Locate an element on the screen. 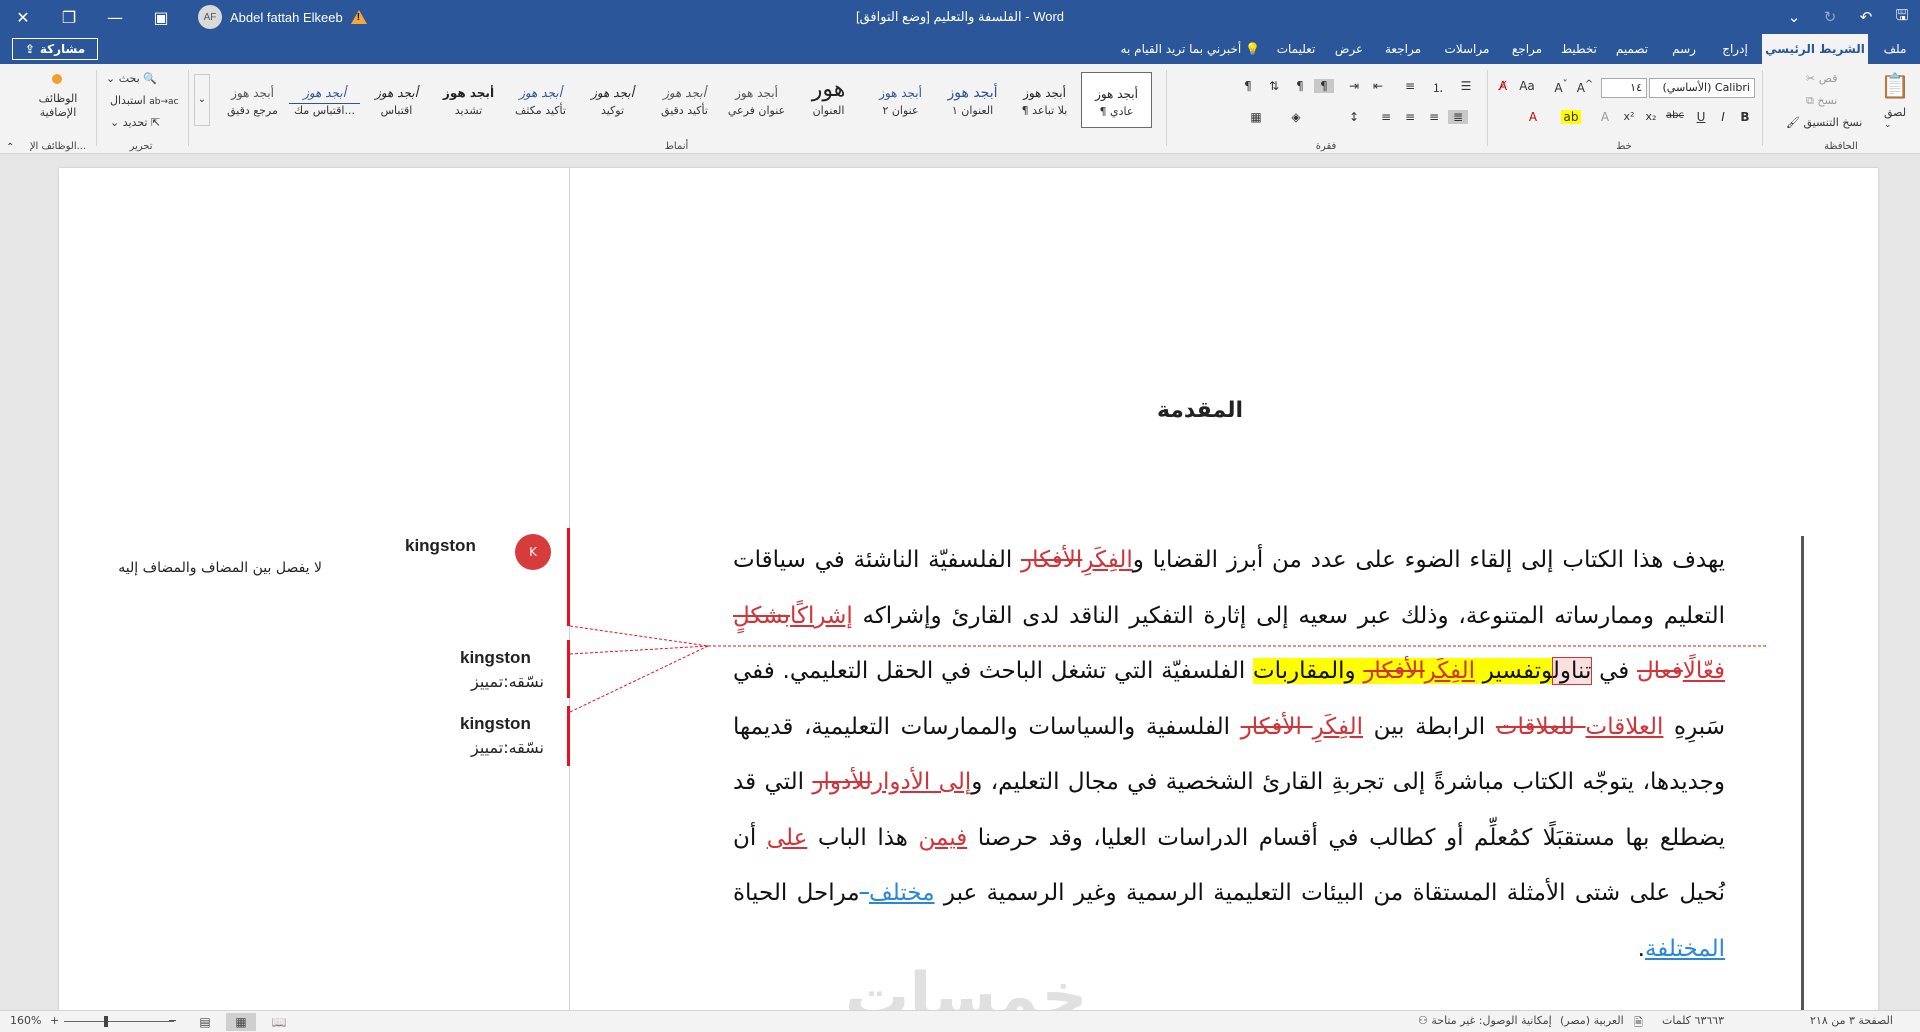  show-marks-icon: ¶ is located at coordinates (1248, 86).